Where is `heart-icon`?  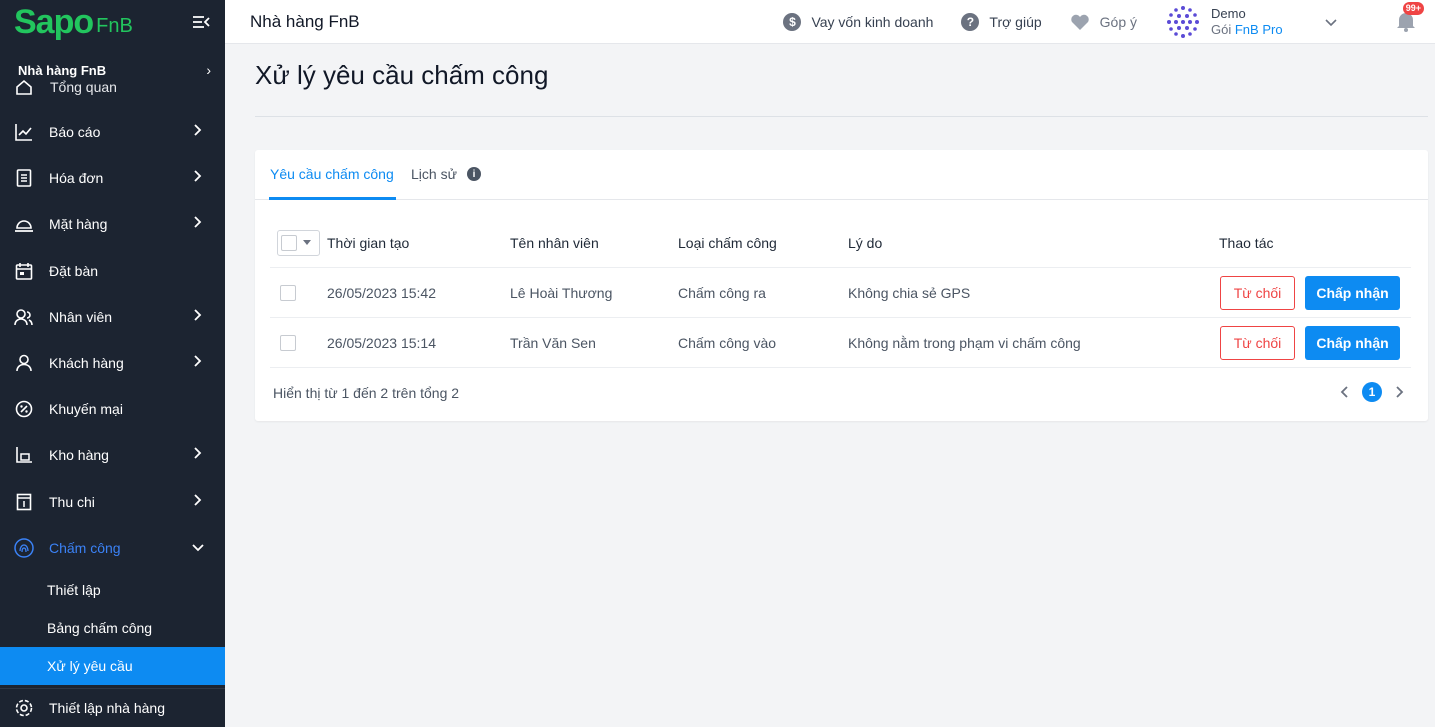
heart-icon is located at coordinates (1079, 22).